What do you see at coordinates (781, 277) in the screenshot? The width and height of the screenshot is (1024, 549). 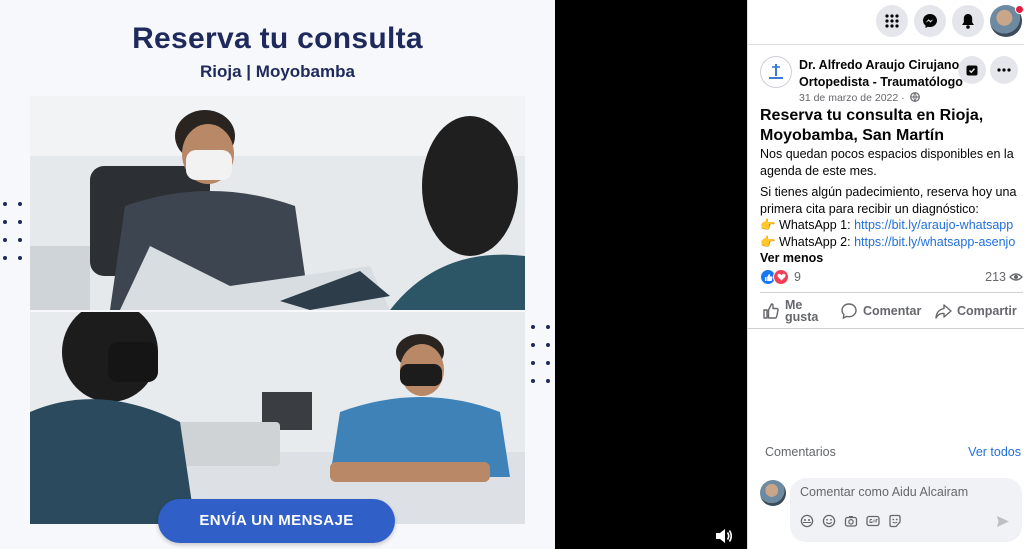 I see `love-reaction-icon` at bounding box center [781, 277].